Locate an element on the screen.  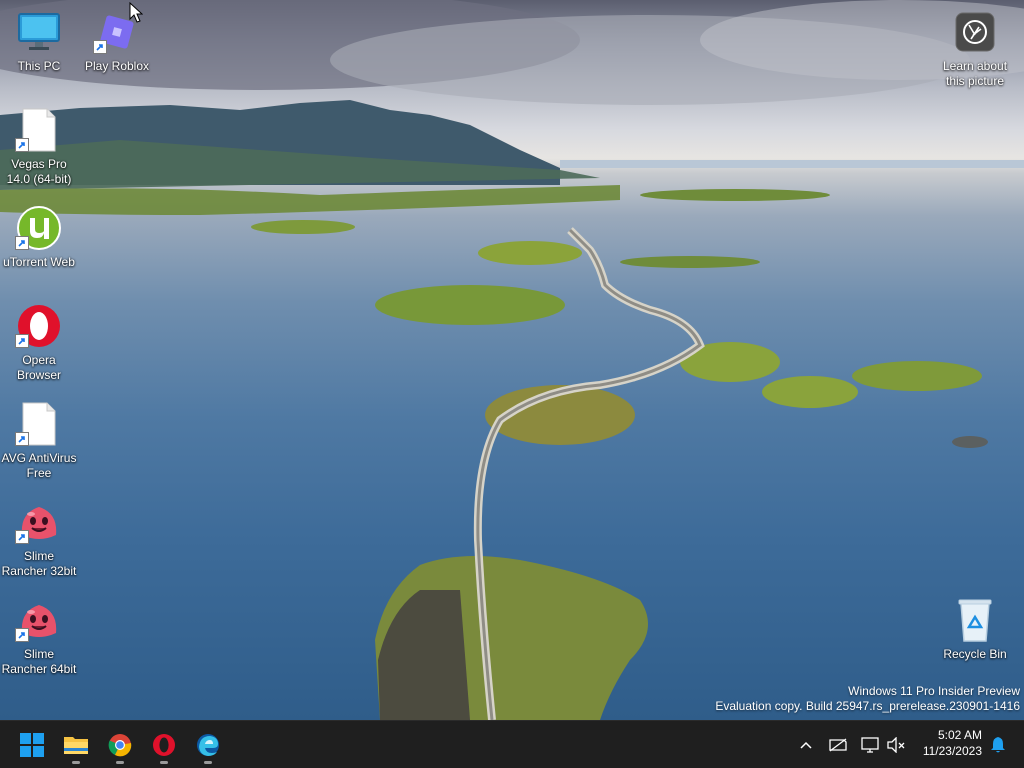
recycle-bin-icon is located at coordinates (975, 620).